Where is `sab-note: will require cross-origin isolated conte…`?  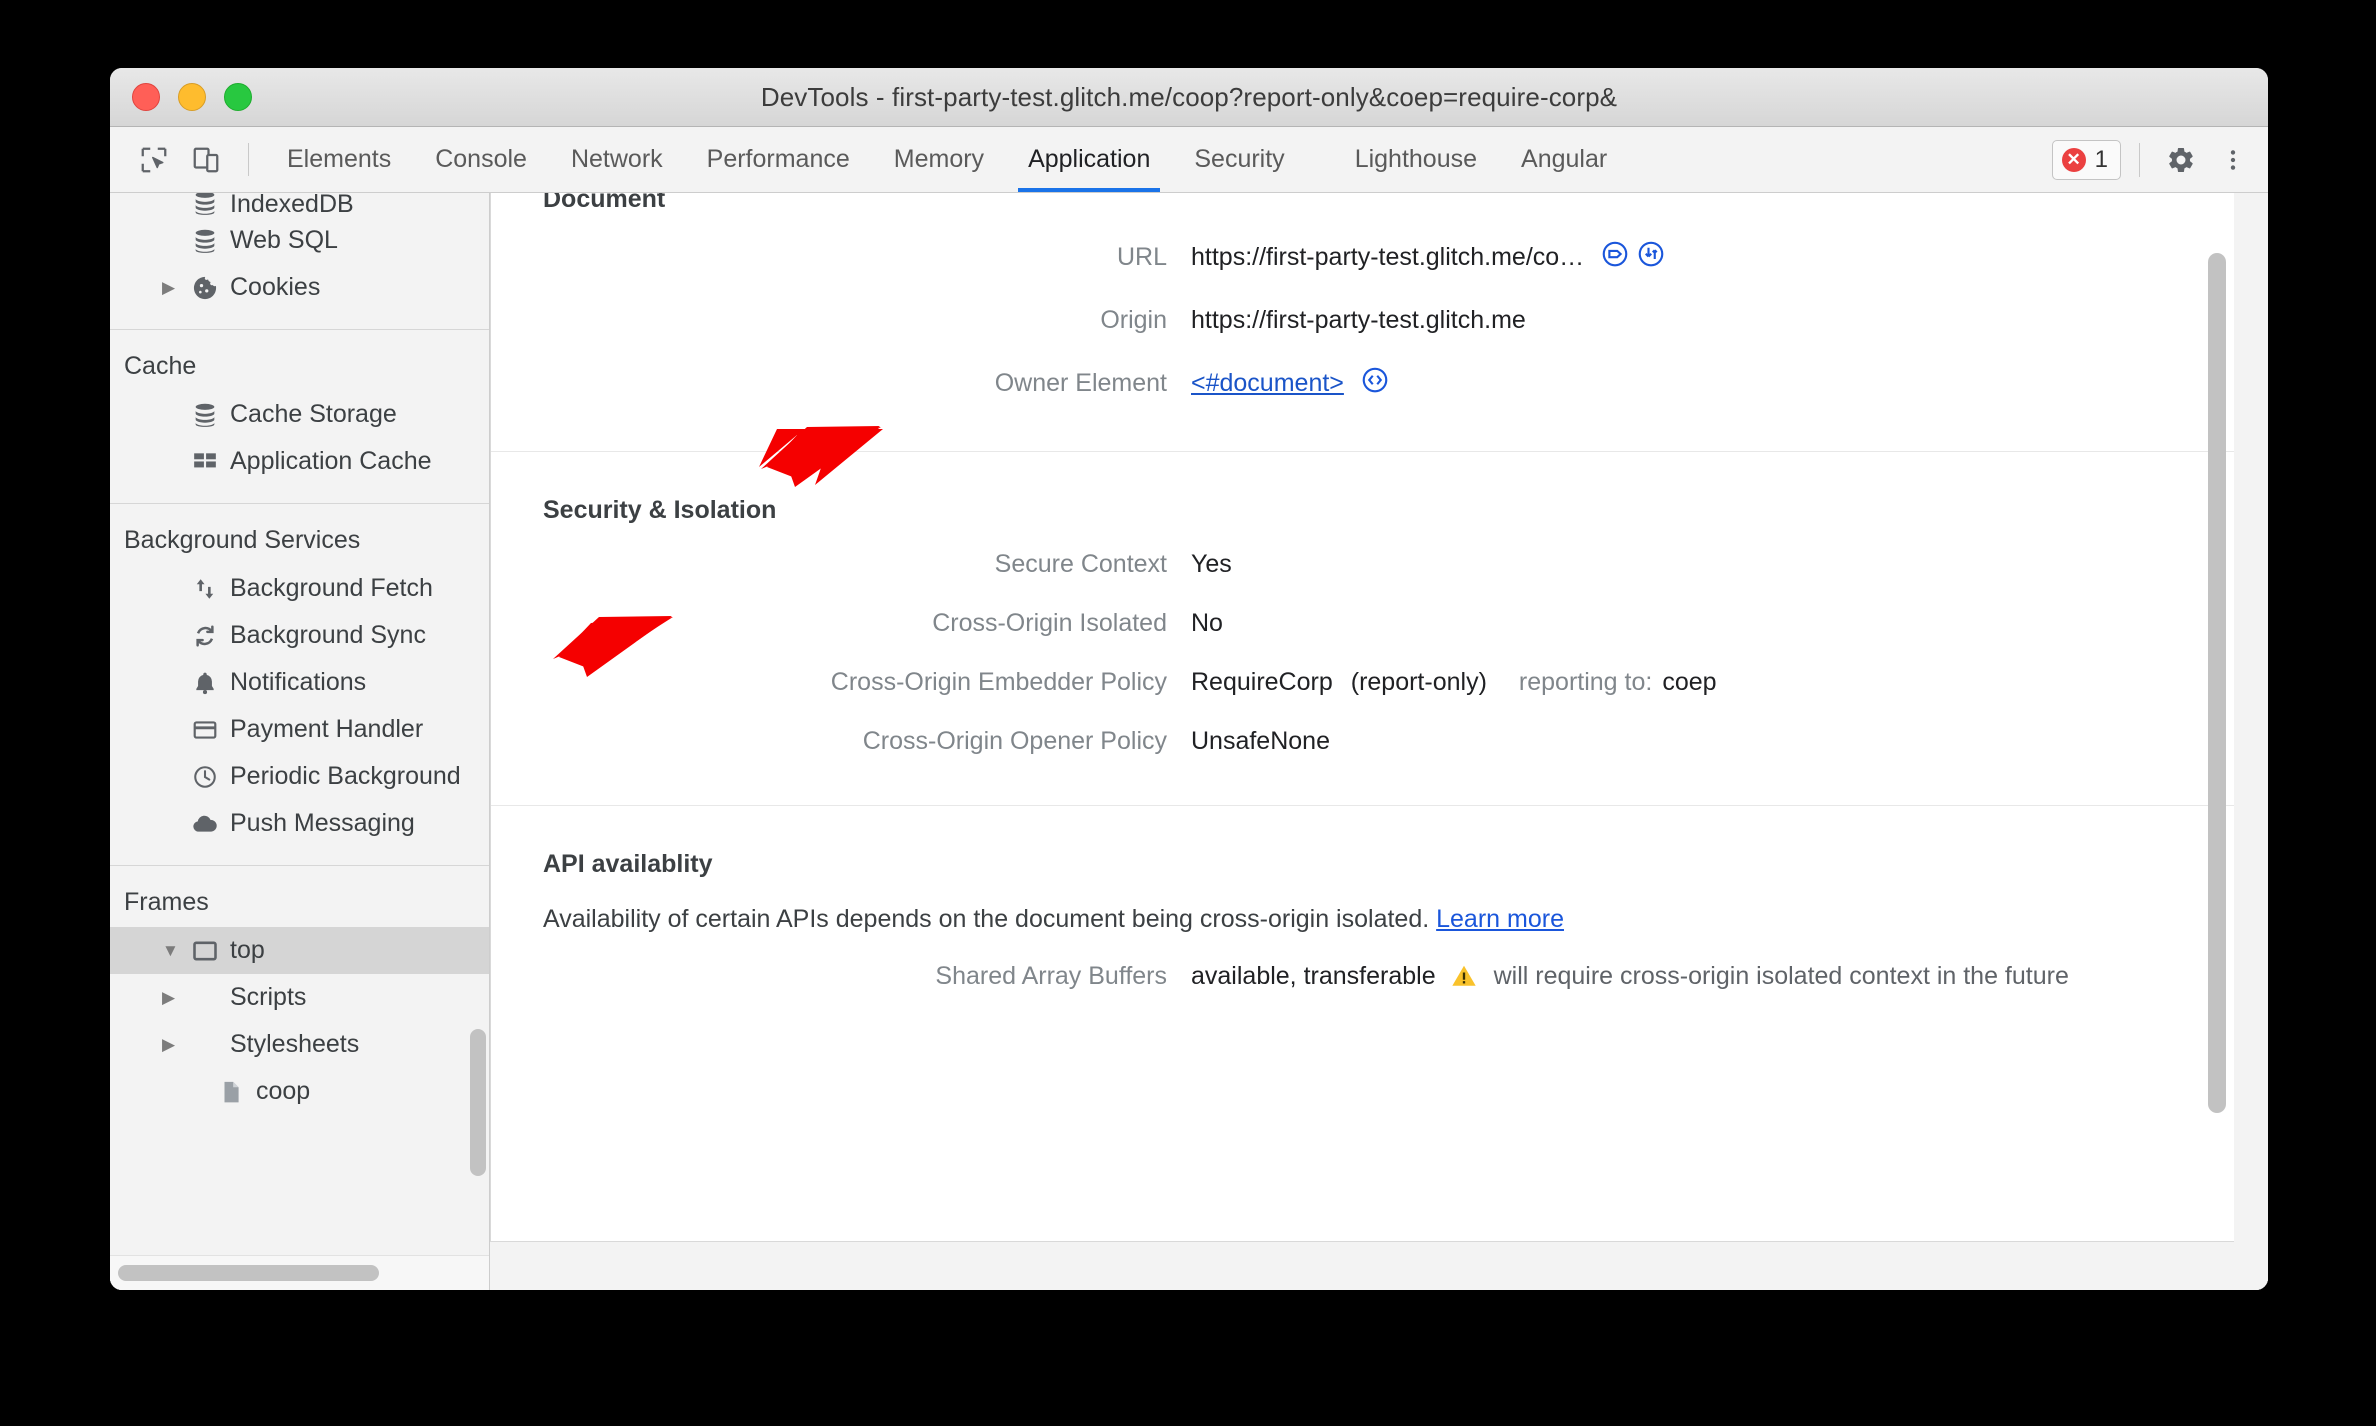 sab-note: will require cross-origin isolated conte… is located at coordinates (1781, 976).